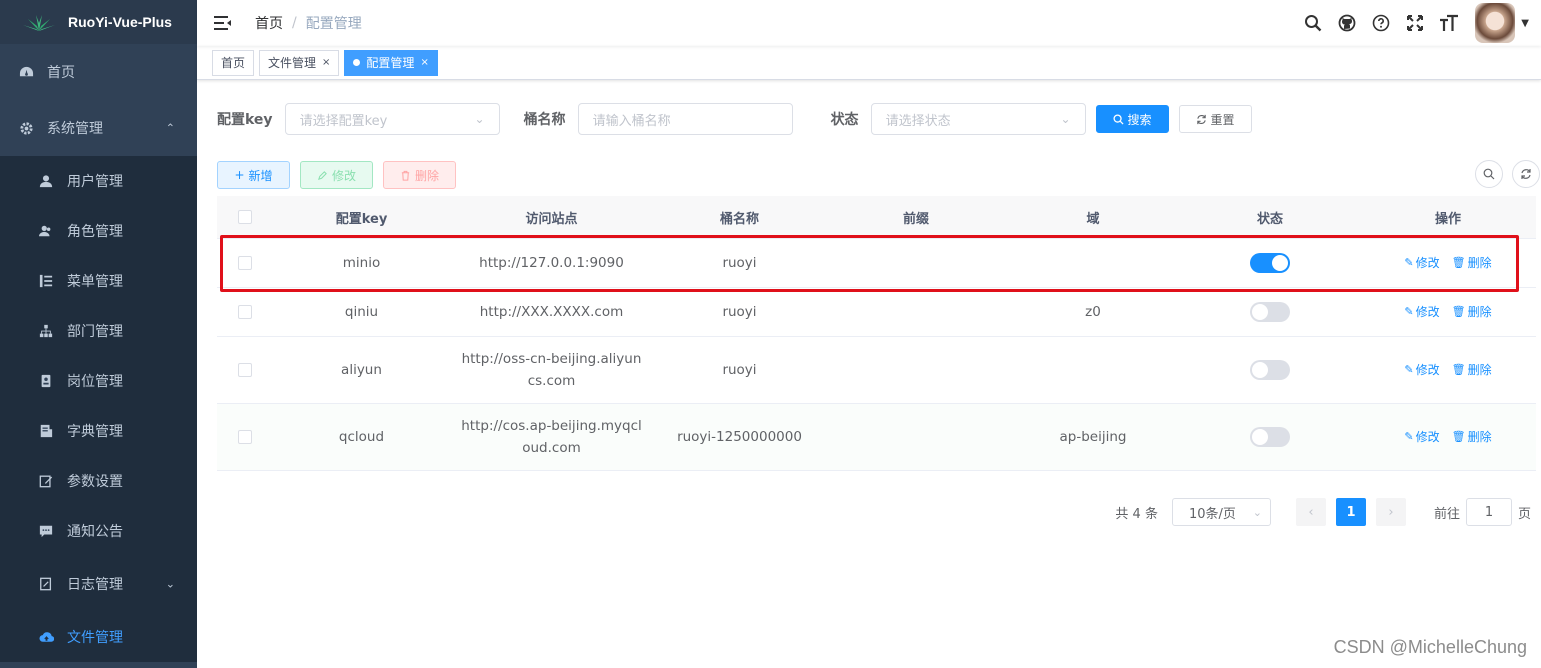 The image size is (1541, 668). Describe the element at coordinates (61, 73) in the screenshot. I see `sidebar-item-label: 首页` at that location.